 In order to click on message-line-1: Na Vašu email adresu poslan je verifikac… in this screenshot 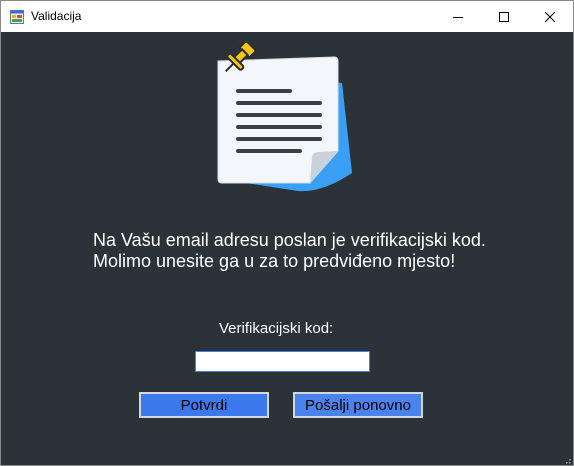, I will do `click(289, 240)`.